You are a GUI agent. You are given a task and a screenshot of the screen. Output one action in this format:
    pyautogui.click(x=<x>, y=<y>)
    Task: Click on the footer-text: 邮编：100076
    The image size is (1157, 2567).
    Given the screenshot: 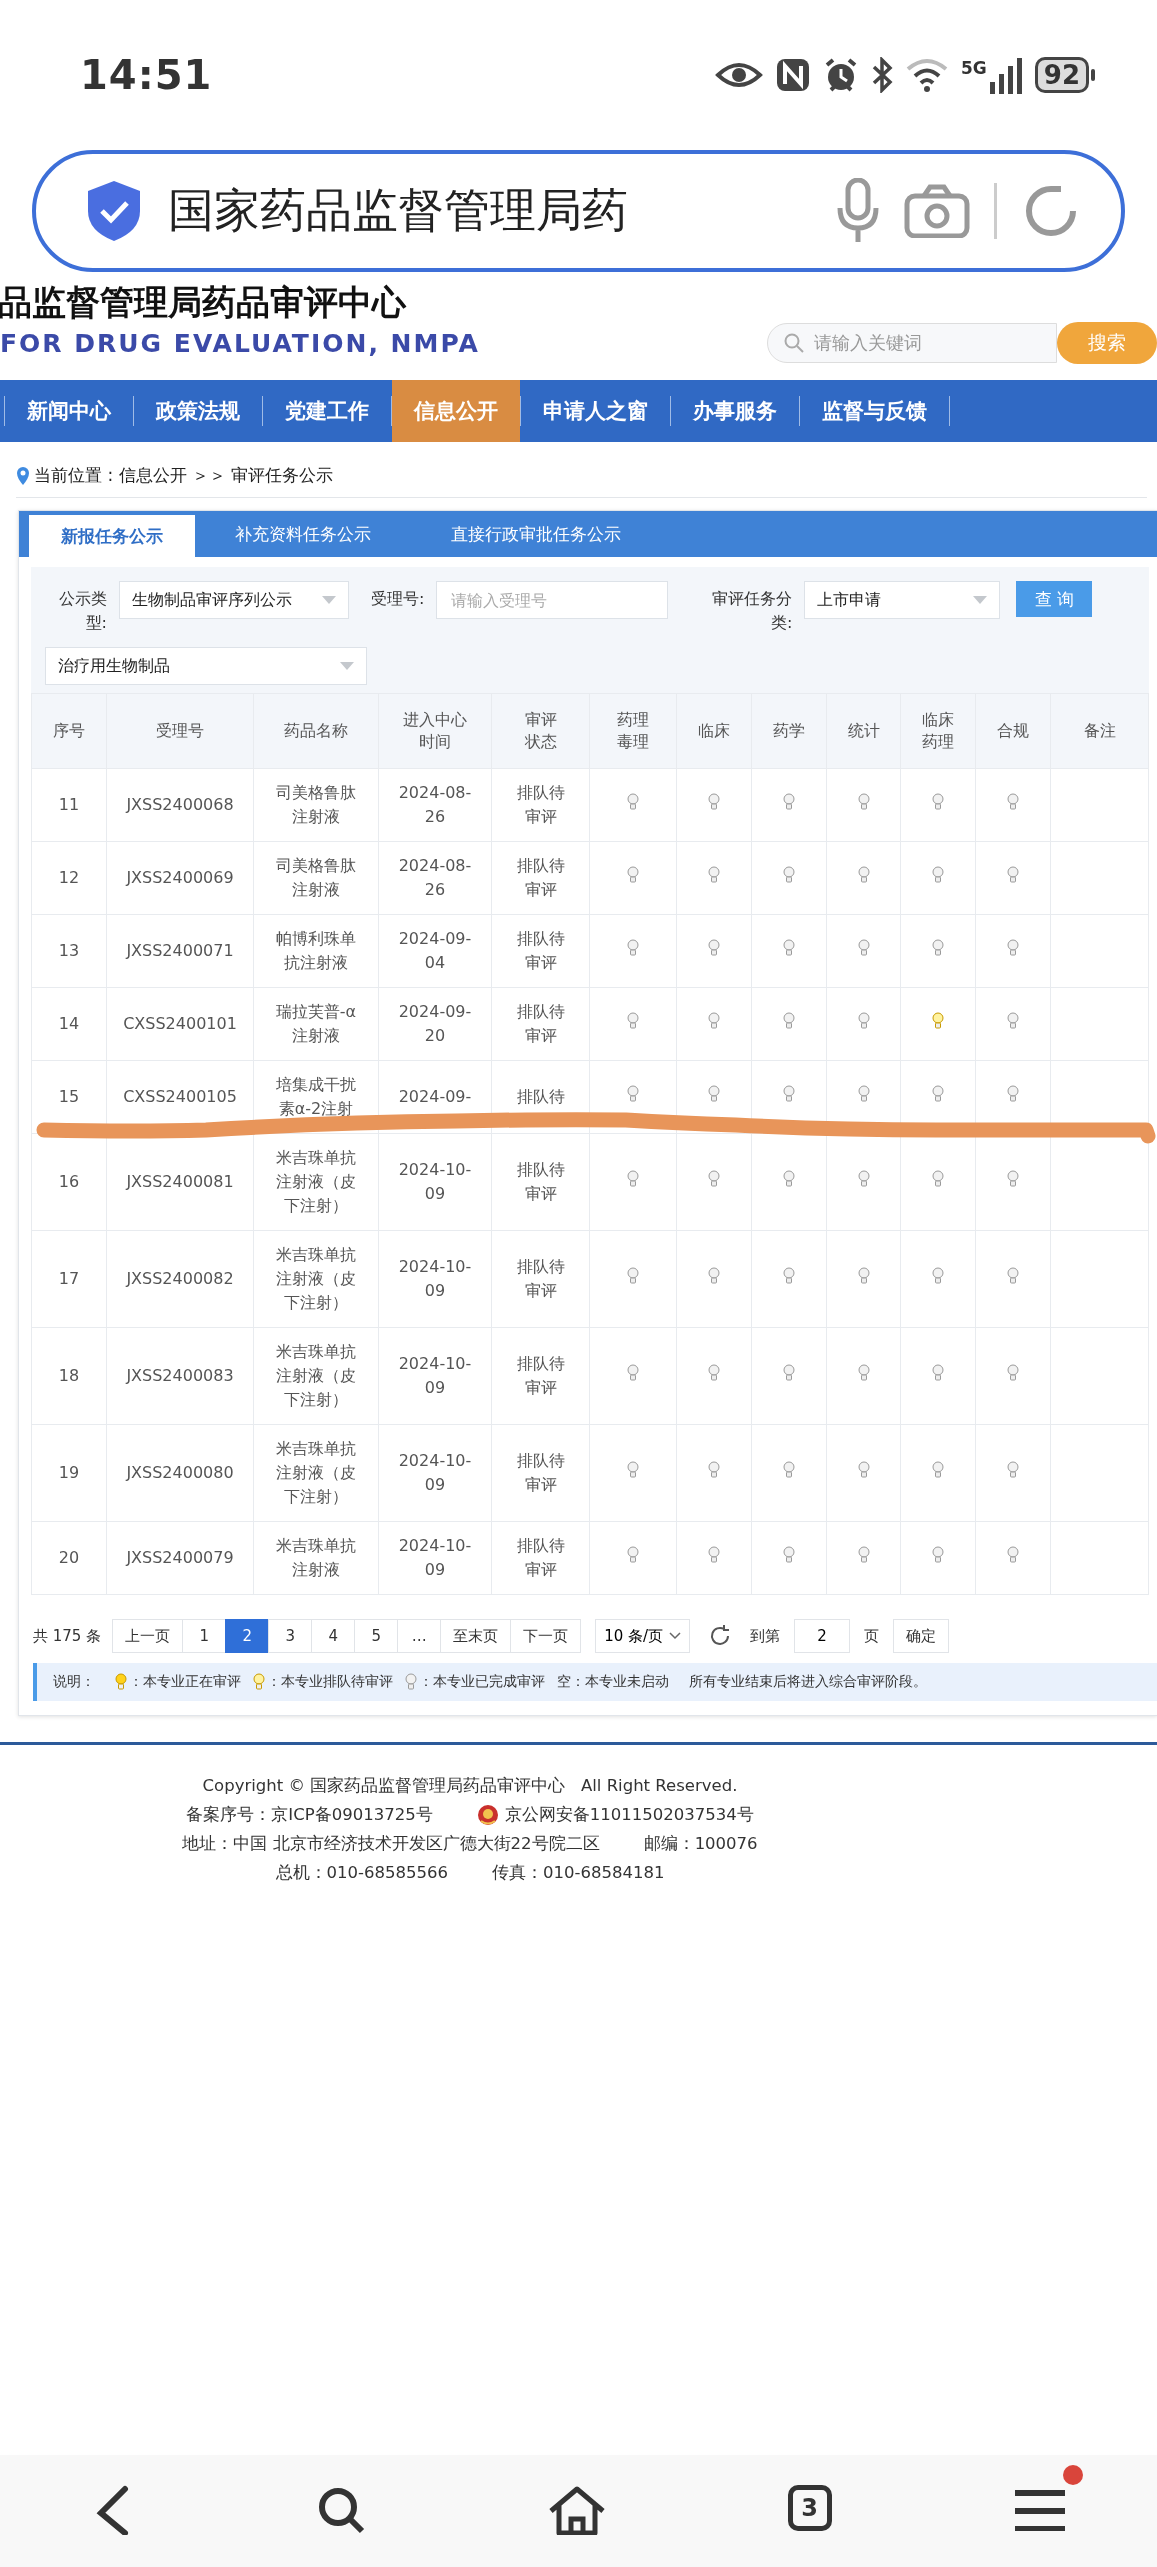 What is the action you would take?
    pyautogui.click(x=700, y=1844)
    